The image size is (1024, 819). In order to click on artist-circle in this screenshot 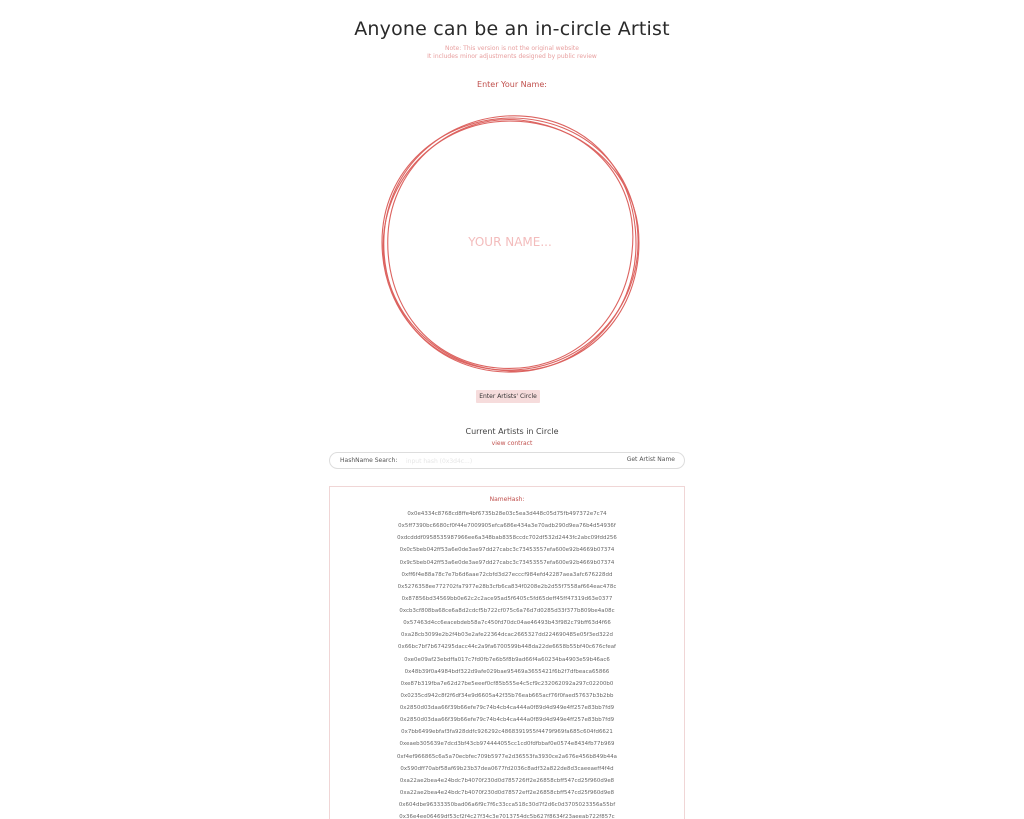, I will do `click(510, 244)`.